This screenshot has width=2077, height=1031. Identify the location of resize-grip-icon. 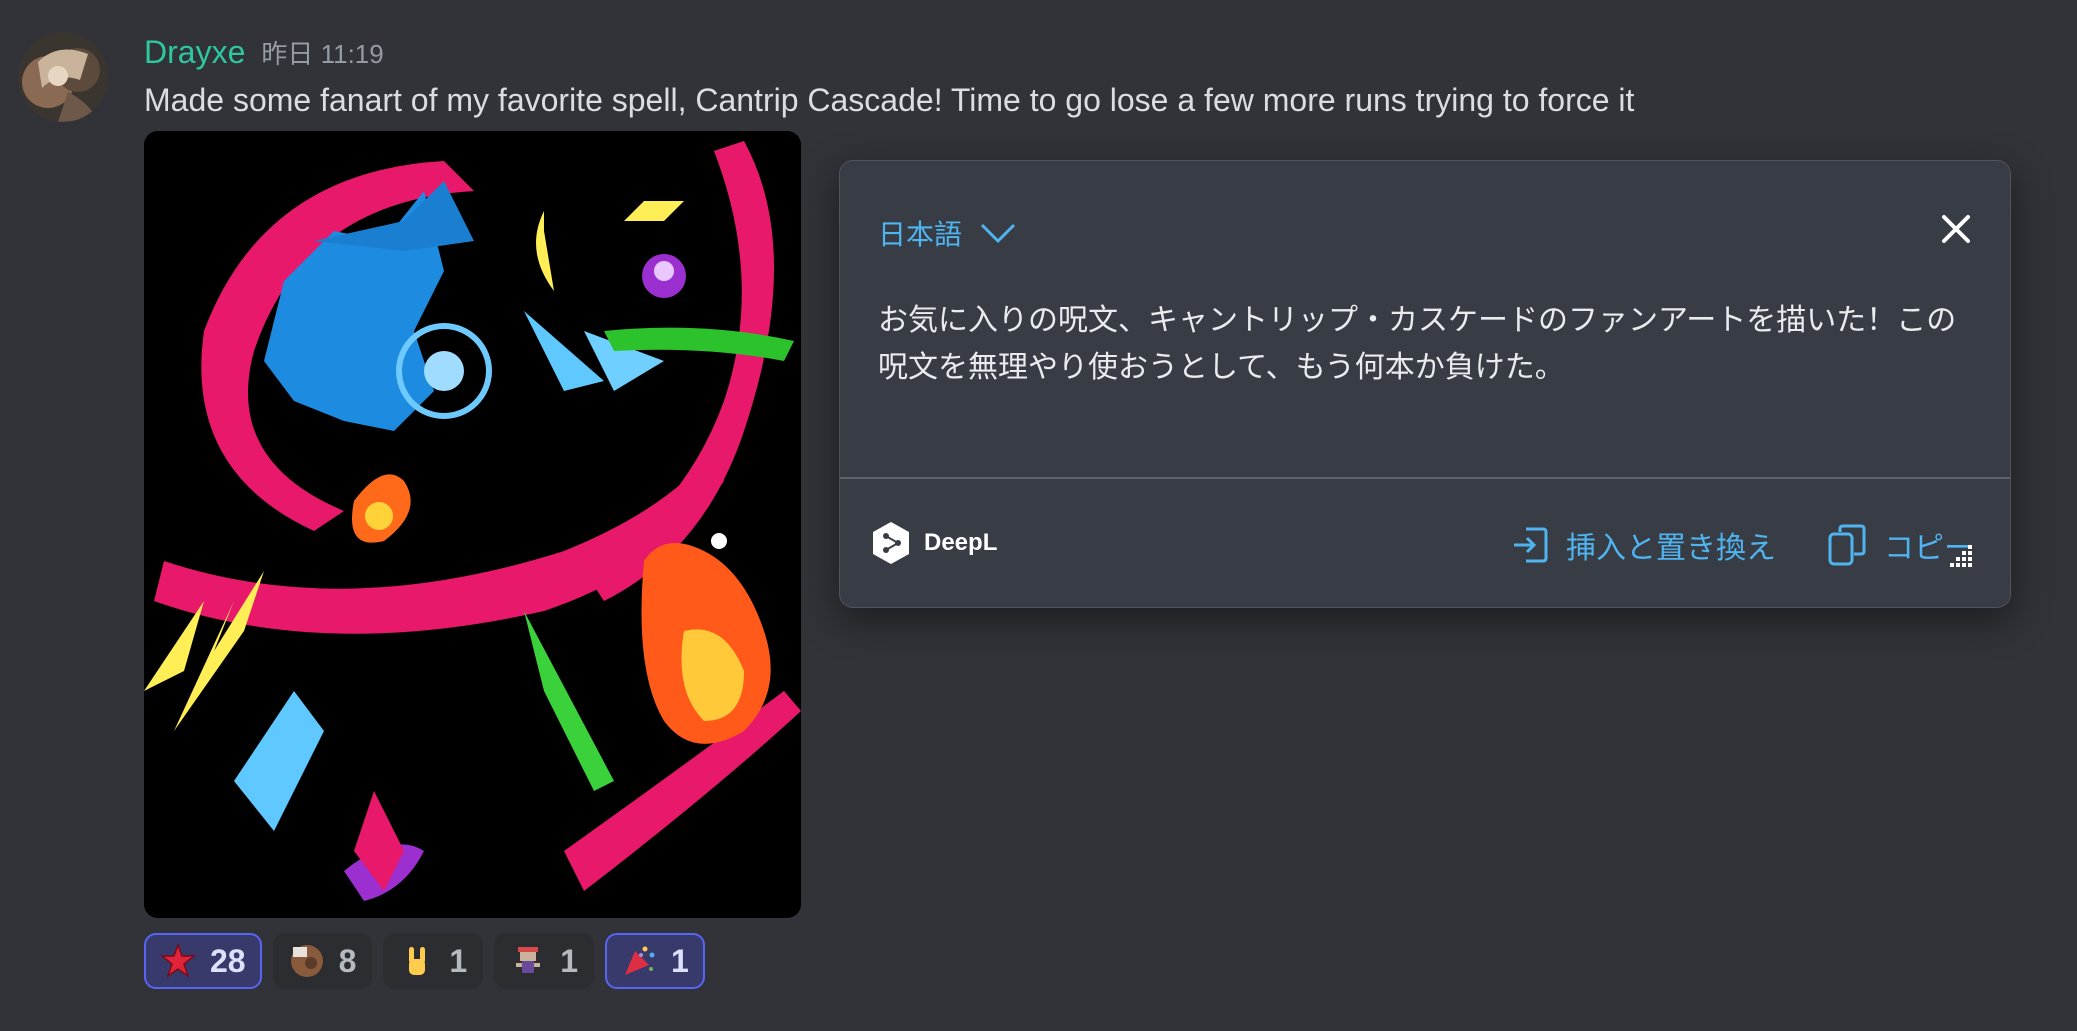
(1962, 555).